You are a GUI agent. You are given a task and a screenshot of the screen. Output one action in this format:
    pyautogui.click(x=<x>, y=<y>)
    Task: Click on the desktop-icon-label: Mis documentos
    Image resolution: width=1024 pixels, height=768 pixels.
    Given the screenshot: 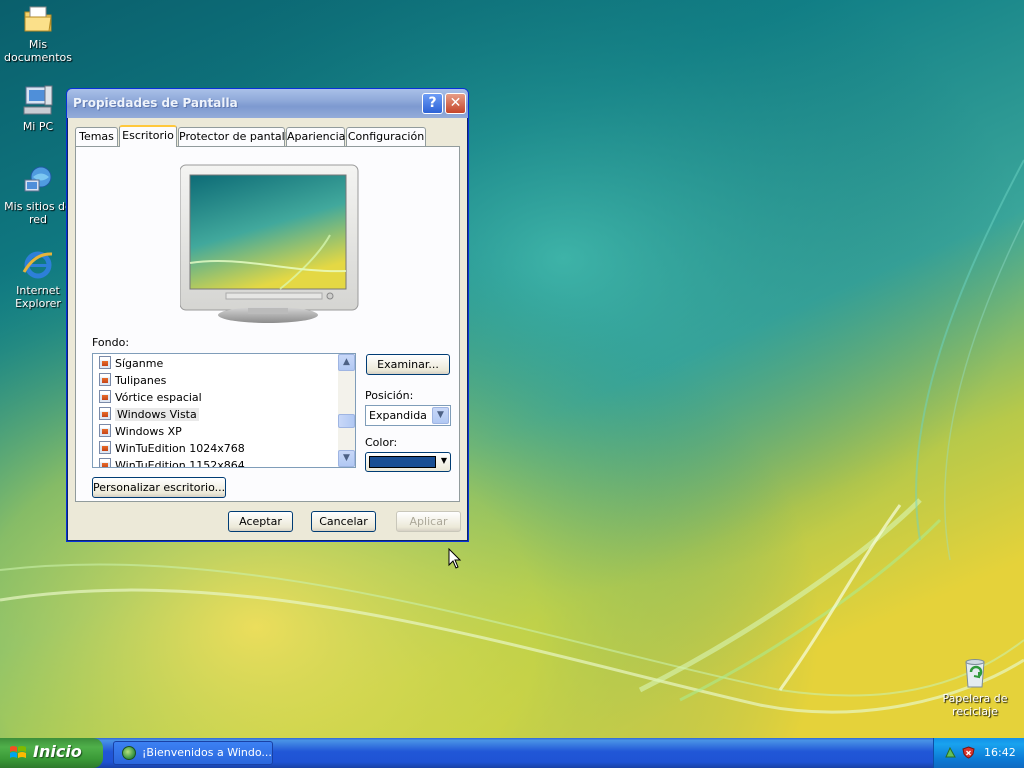 What is the action you would take?
    pyautogui.click(x=38, y=51)
    